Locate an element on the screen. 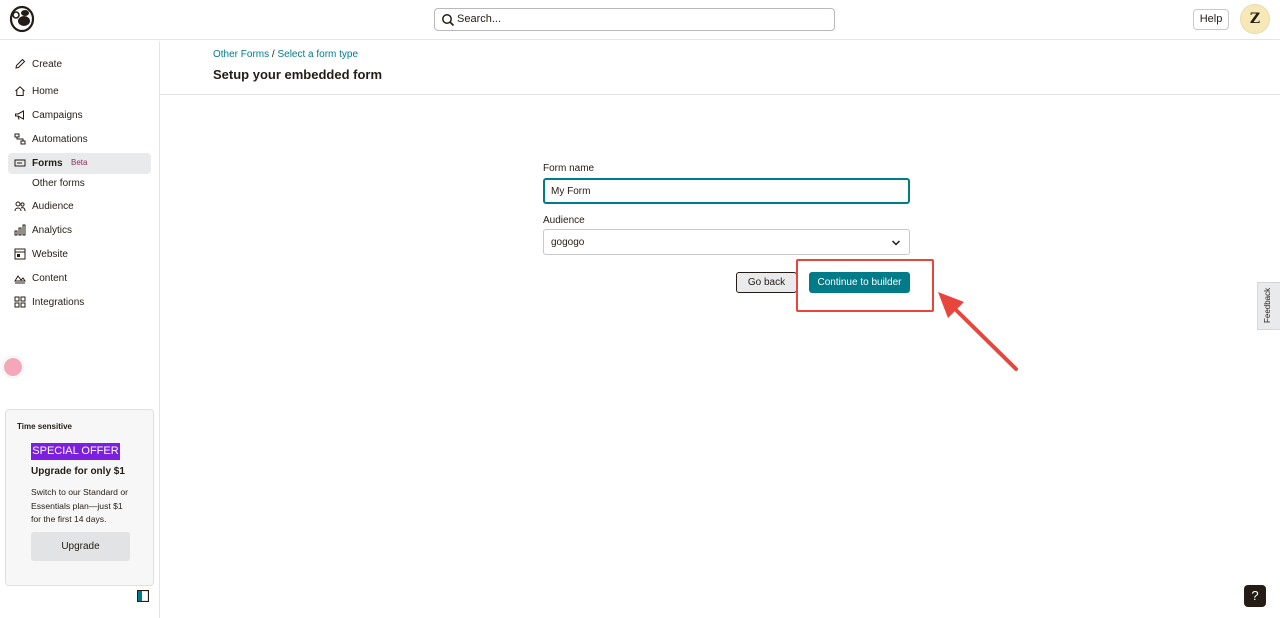 This screenshot has height=618, width=1280. pencil-icon is located at coordinates (20, 63).